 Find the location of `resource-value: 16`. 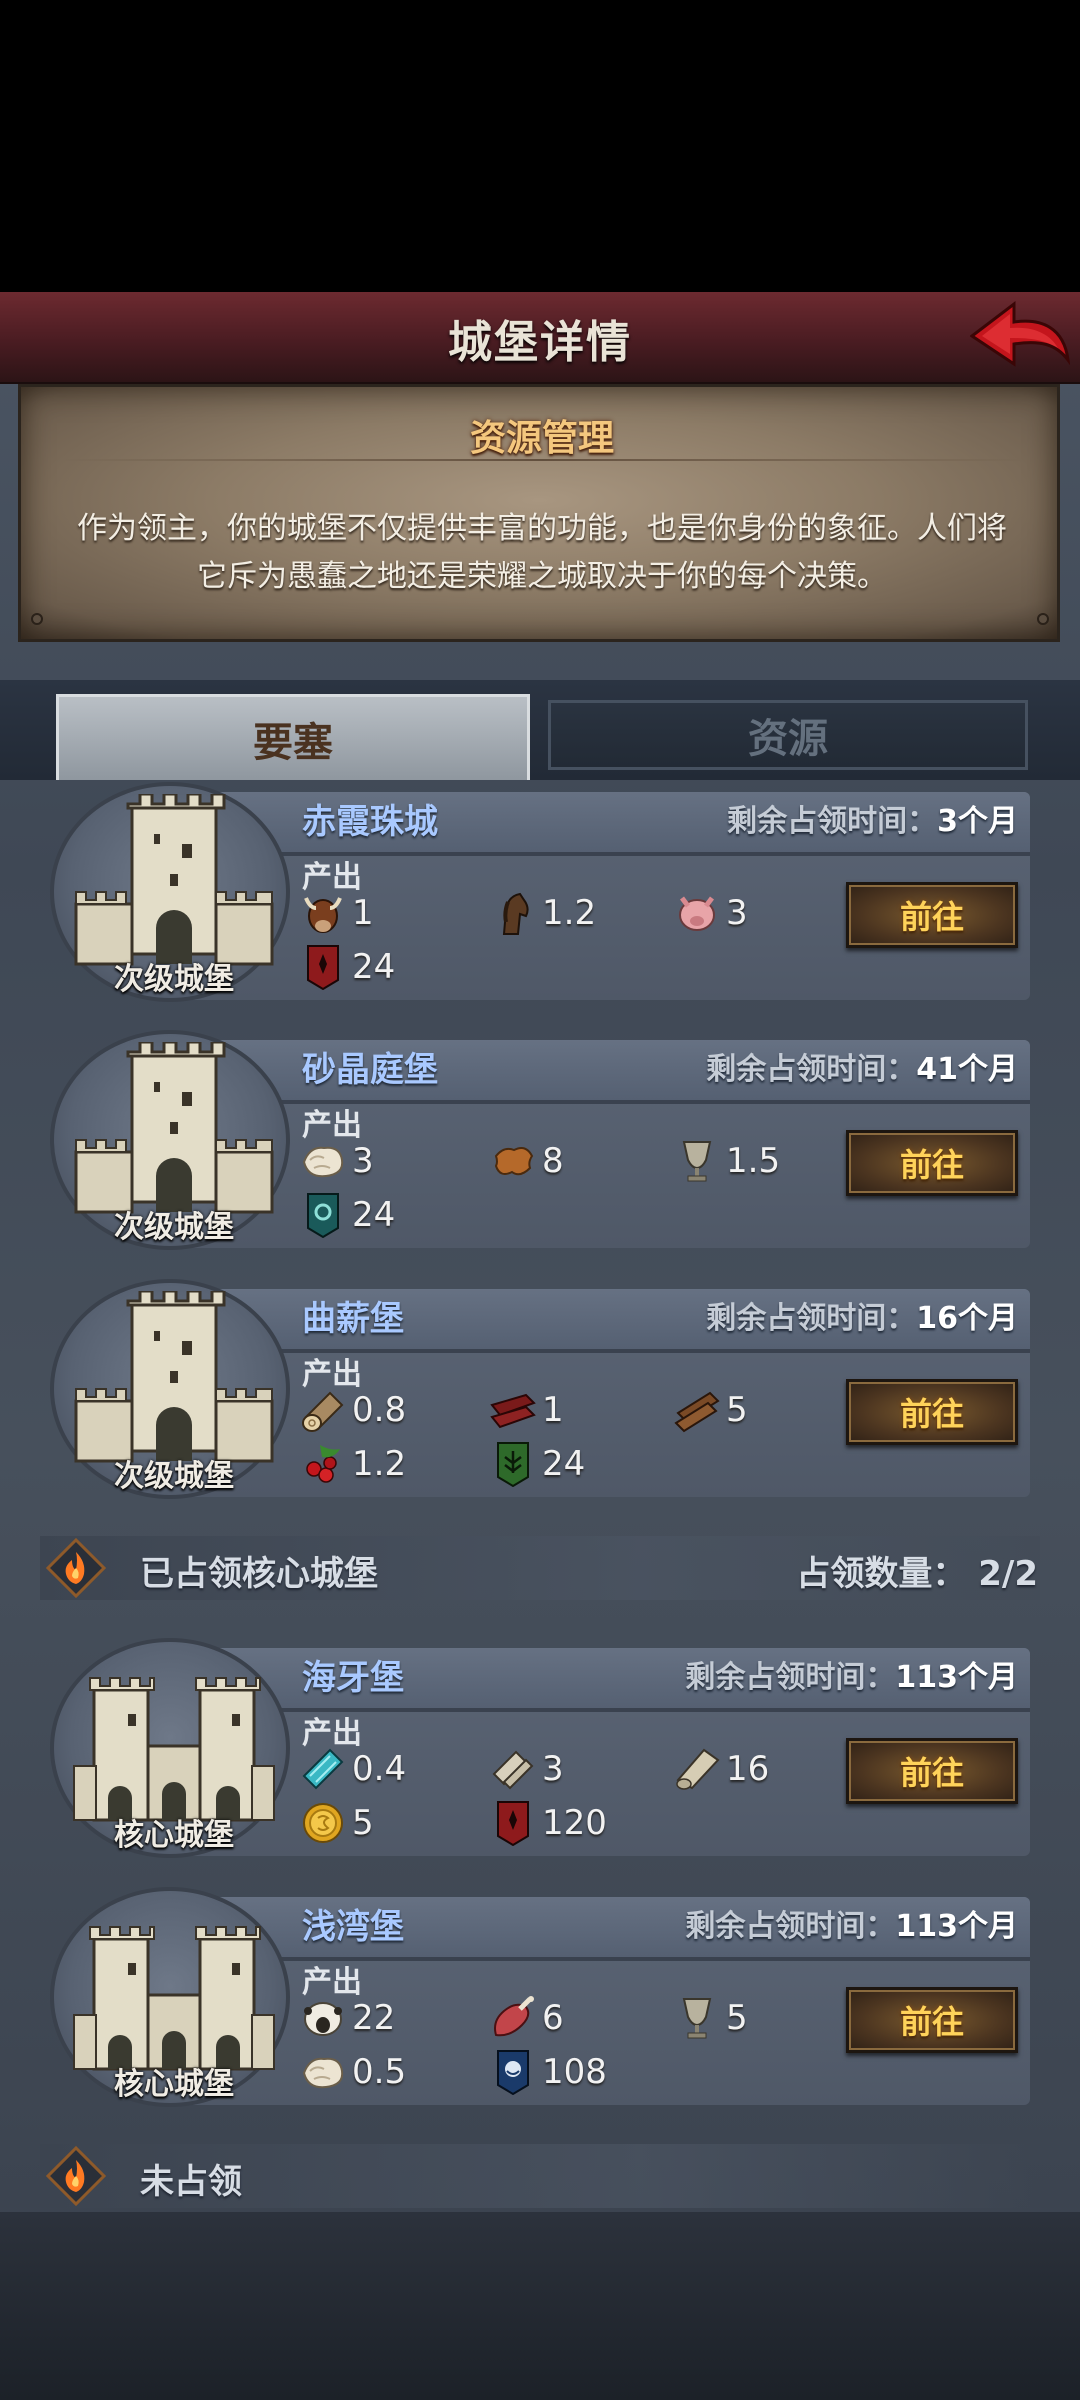

resource-value: 16 is located at coordinates (748, 1769).